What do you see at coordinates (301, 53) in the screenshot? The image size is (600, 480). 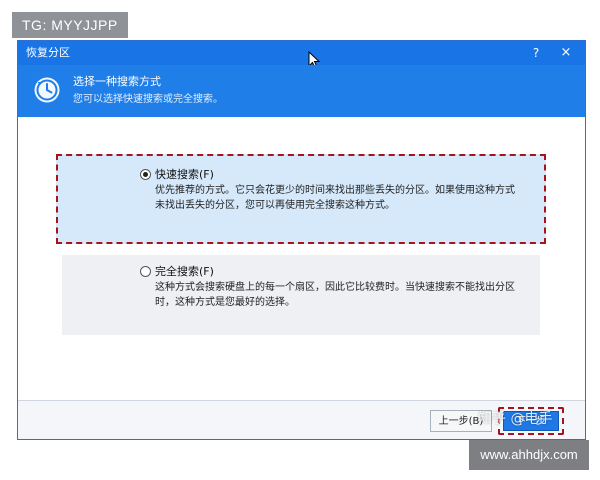 I see `title-bar: 恢复分区 ? ×` at bounding box center [301, 53].